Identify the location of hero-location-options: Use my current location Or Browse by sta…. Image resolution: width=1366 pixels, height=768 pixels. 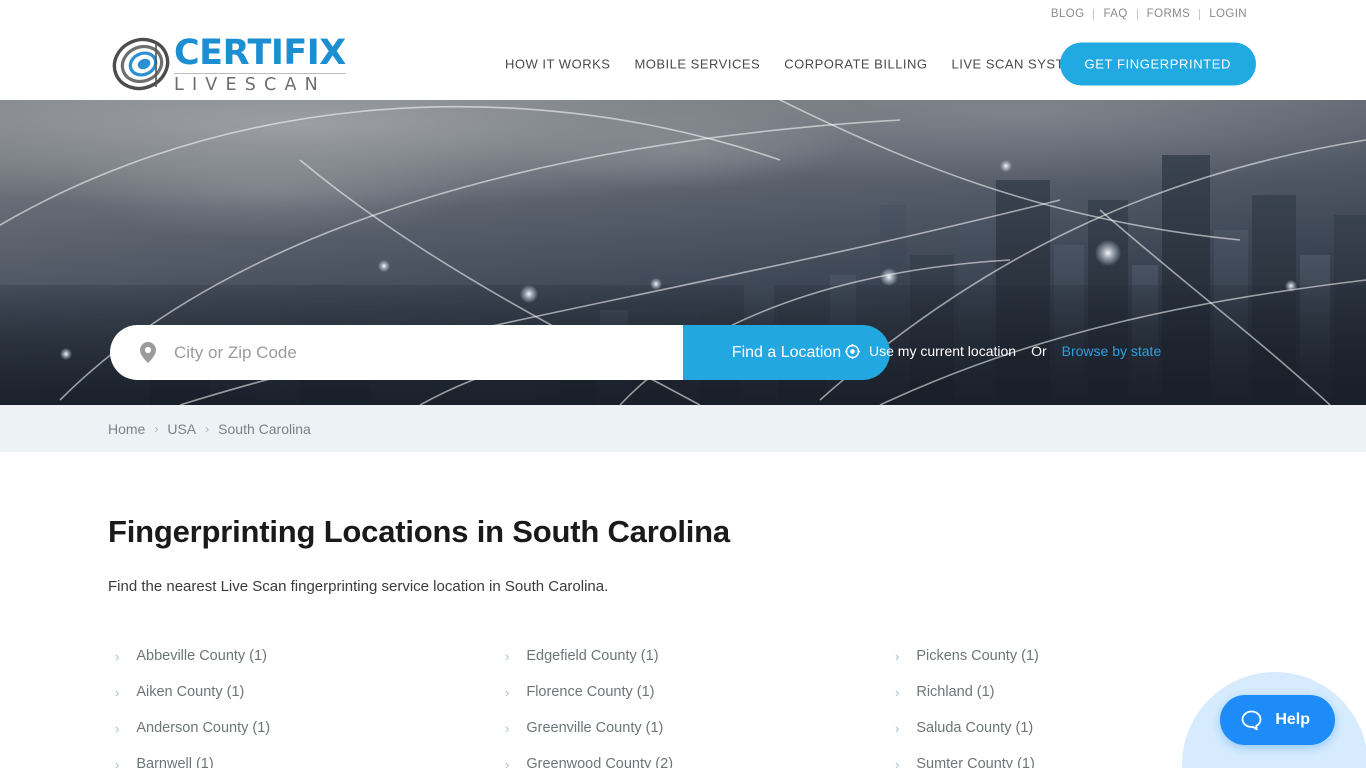
(1003, 351).